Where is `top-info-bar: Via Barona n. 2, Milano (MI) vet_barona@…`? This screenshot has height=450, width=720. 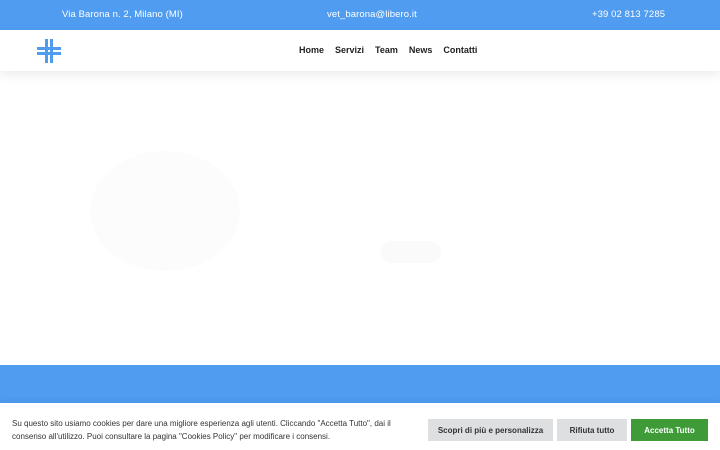 top-info-bar: Via Barona n. 2, Milano (MI) vet_barona@… is located at coordinates (360, 15).